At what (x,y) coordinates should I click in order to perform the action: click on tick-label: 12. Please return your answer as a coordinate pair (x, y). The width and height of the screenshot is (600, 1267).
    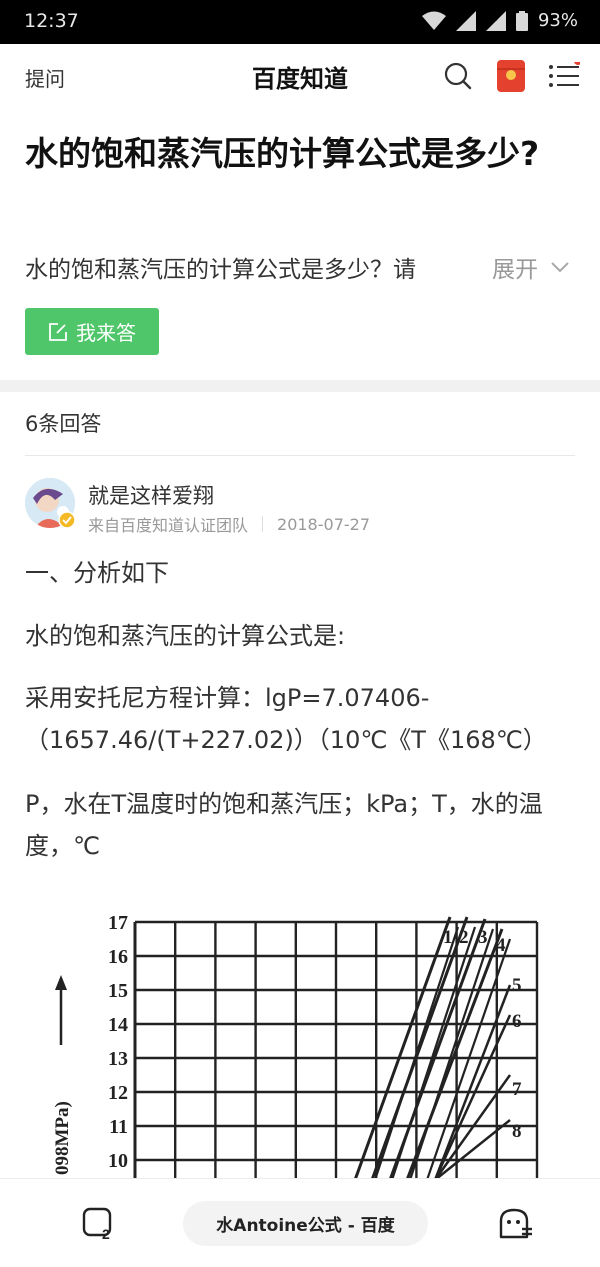
    Looking at the image, I should click on (118, 1093).